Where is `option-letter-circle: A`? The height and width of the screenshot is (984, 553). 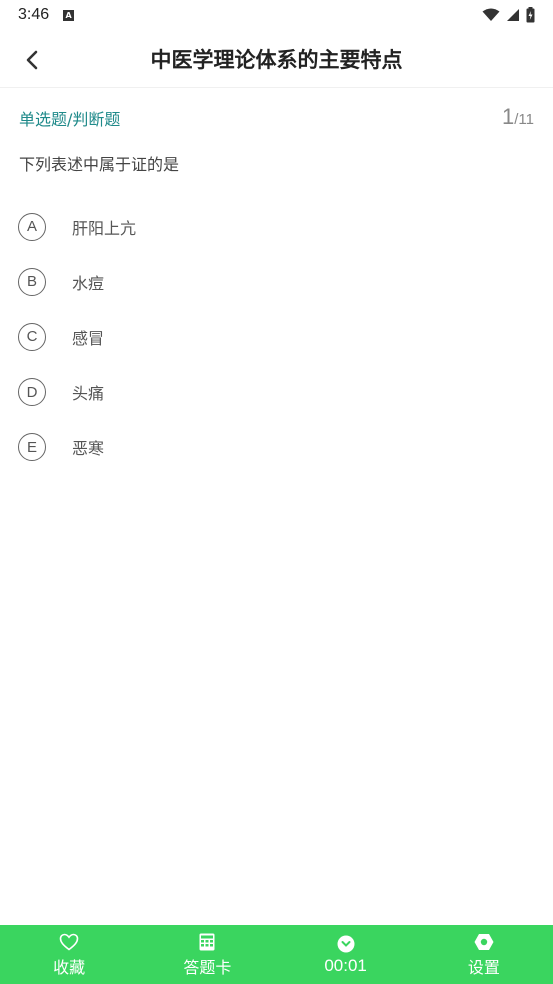 option-letter-circle: A is located at coordinates (32, 226).